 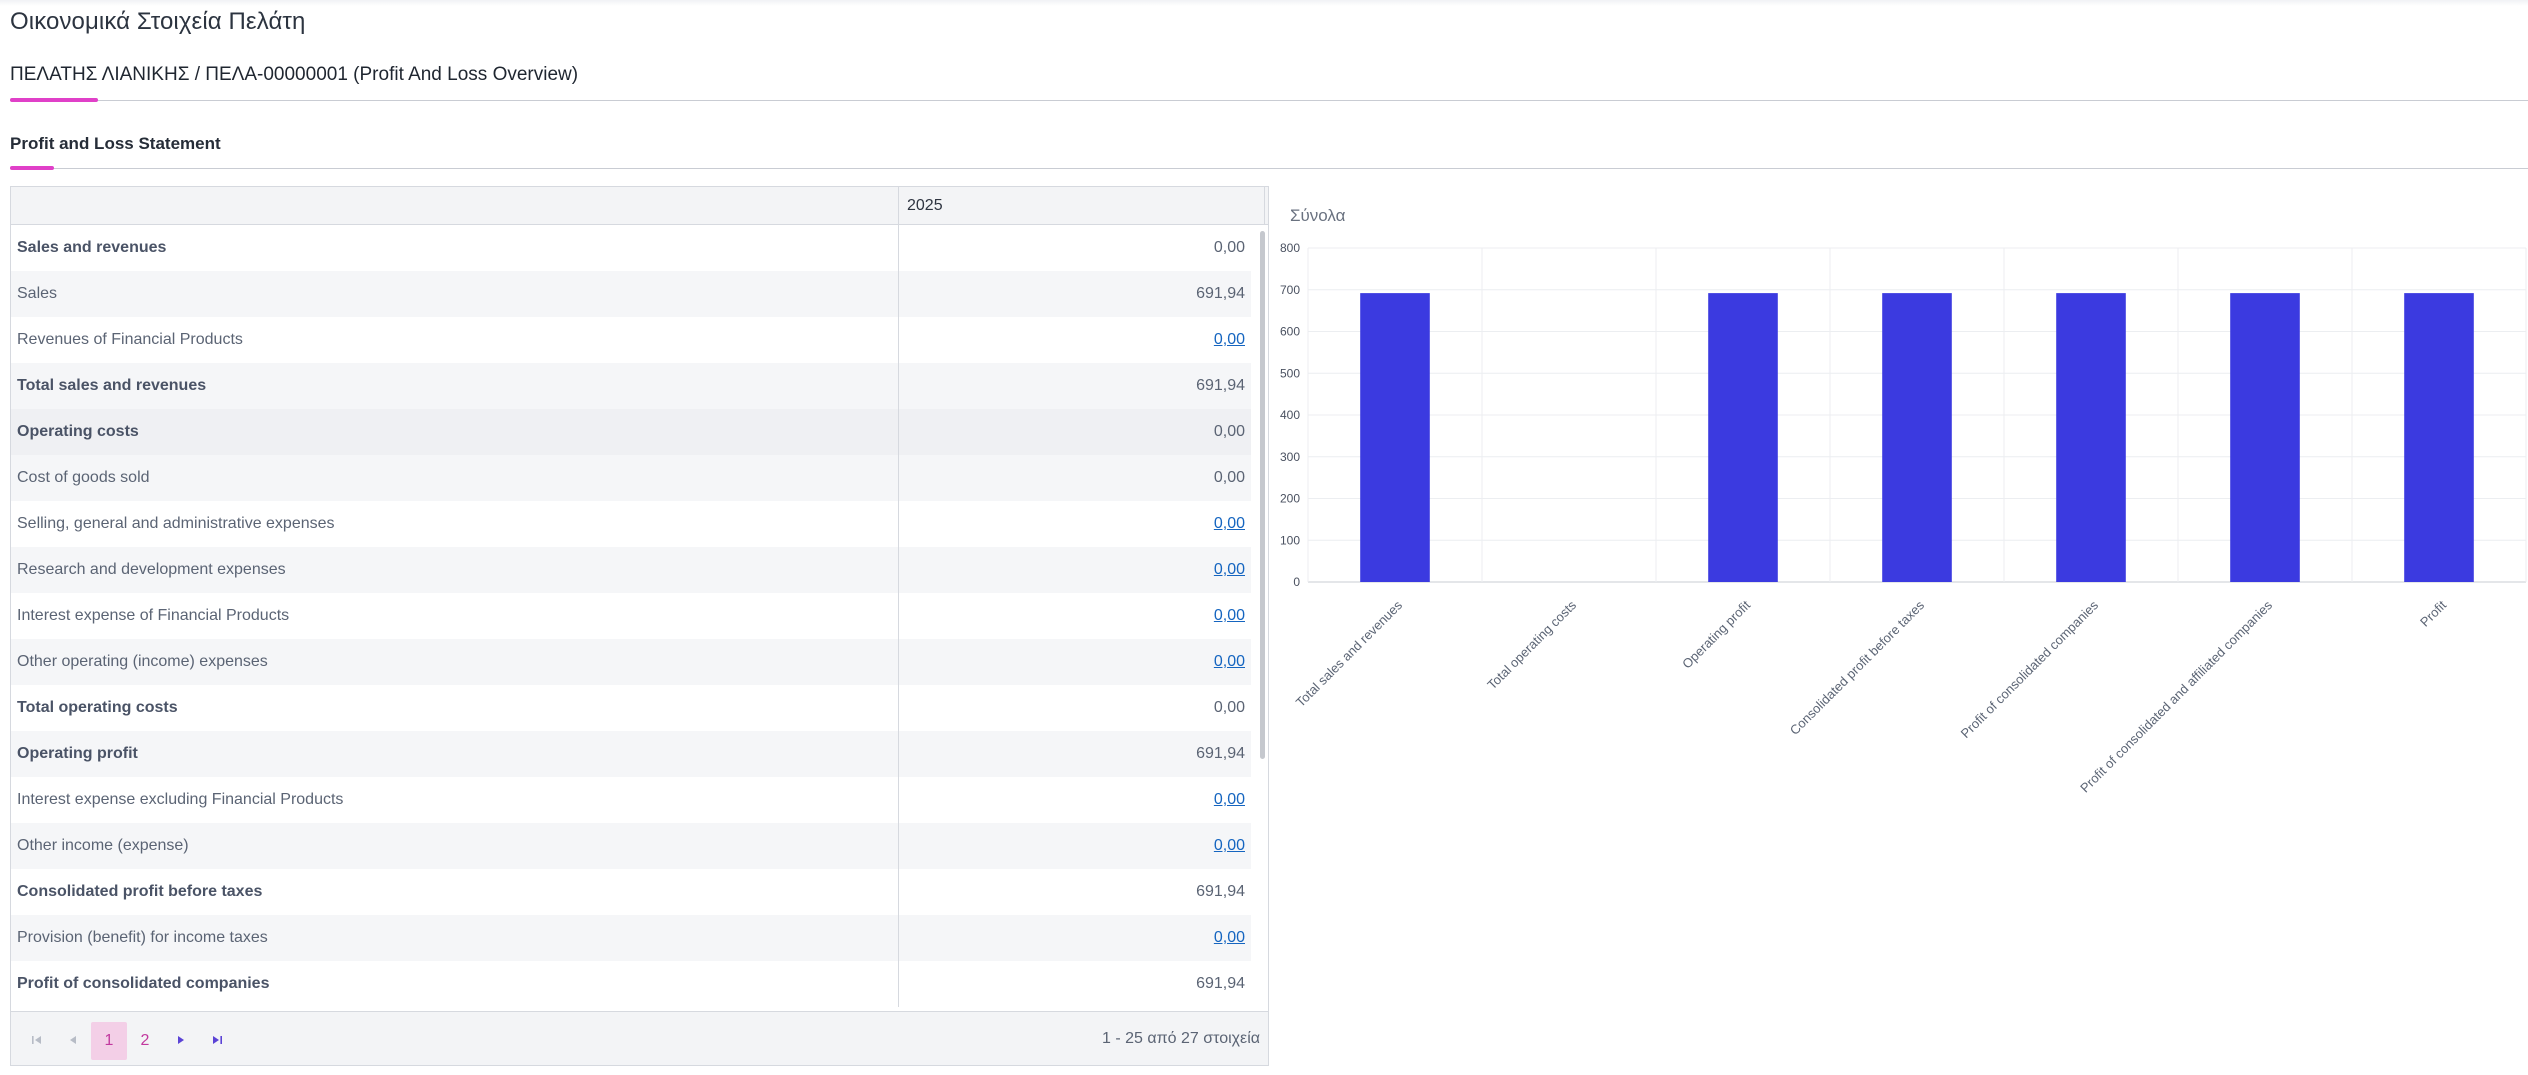 What do you see at coordinates (1349, 653) in the screenshot?
I see `x-tick-label: Total sales and revenues` at bounding box center [1349, 653].